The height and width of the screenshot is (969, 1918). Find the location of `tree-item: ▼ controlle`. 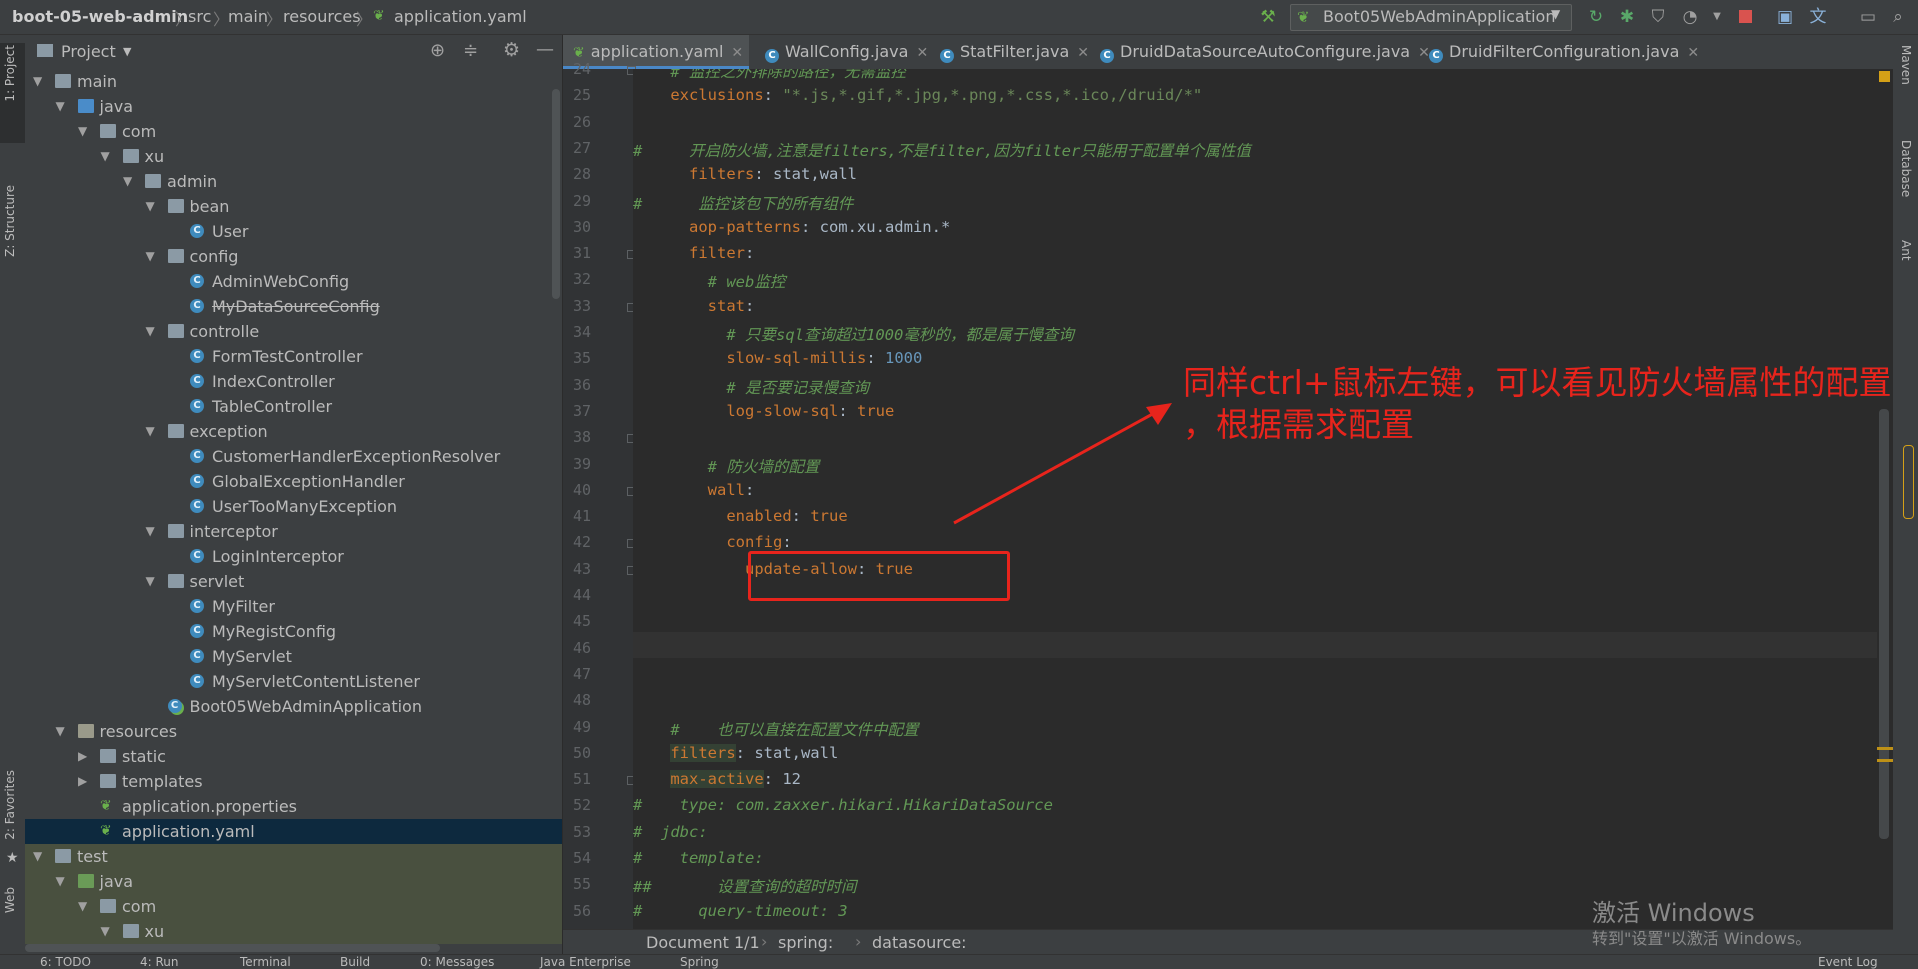

tree-item: ▼ controlle is located at coordinates (293, 331).